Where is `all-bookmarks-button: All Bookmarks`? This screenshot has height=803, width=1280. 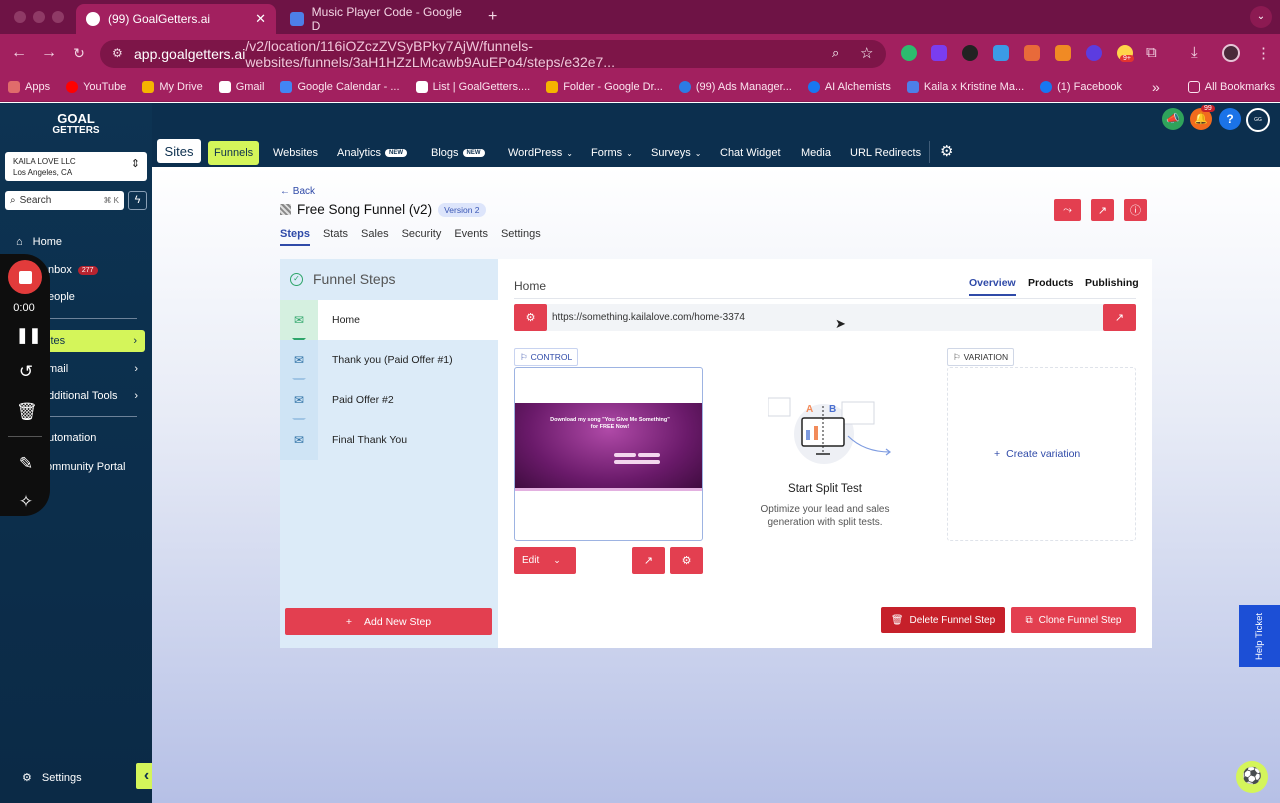 all-bookmarks-button: All Bookmarks is located at coordinates (1230, 86).